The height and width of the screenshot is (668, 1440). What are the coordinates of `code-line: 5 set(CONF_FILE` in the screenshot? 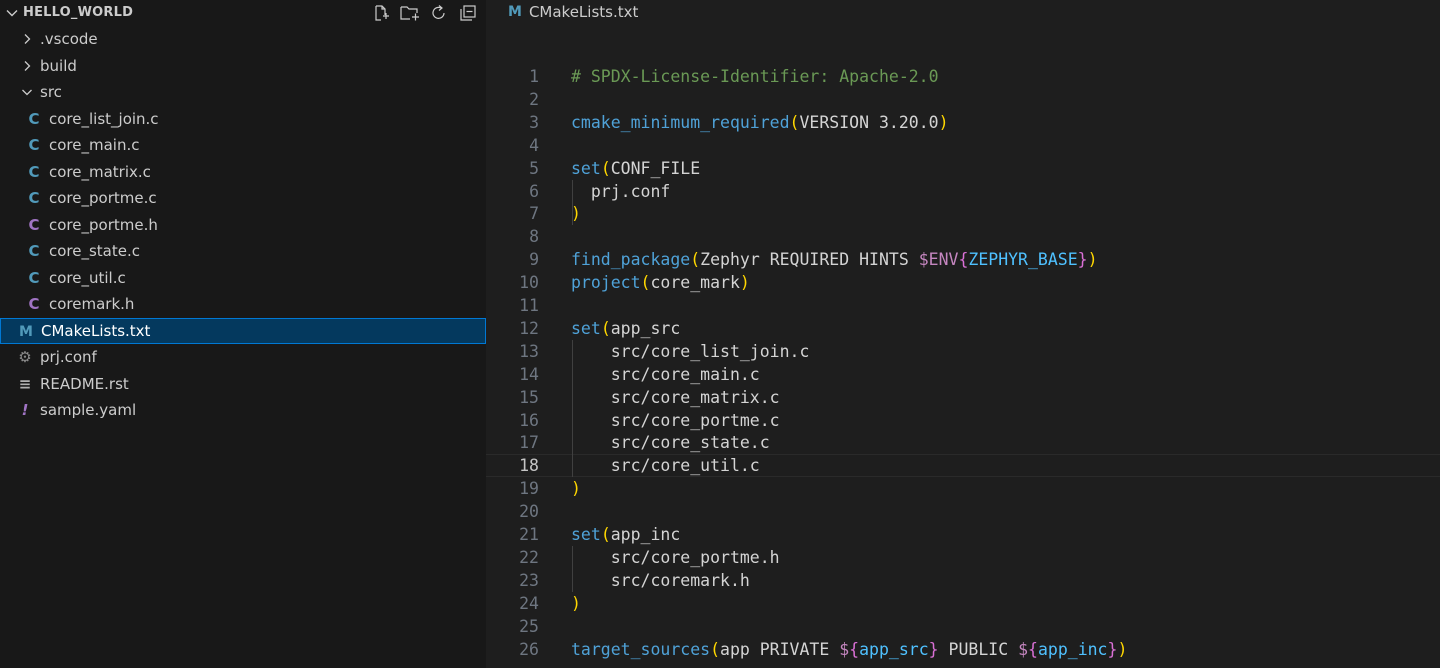 It's located at (963, 168).